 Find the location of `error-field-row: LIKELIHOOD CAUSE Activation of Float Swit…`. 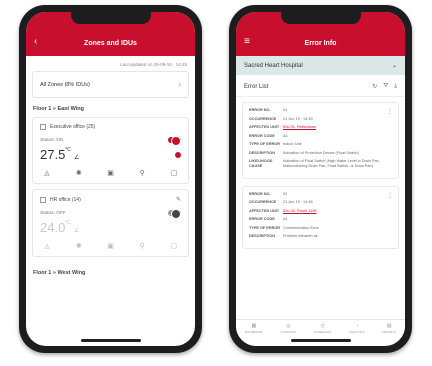

error-field-row: LIKELIHOOD CAUSE Activation of Float Swit… is located at coordinates (320, 164).